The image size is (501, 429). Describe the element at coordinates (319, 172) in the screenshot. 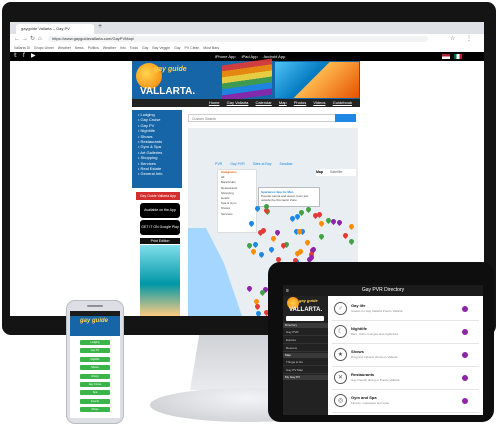

I see `map-tab: Map` at that location.